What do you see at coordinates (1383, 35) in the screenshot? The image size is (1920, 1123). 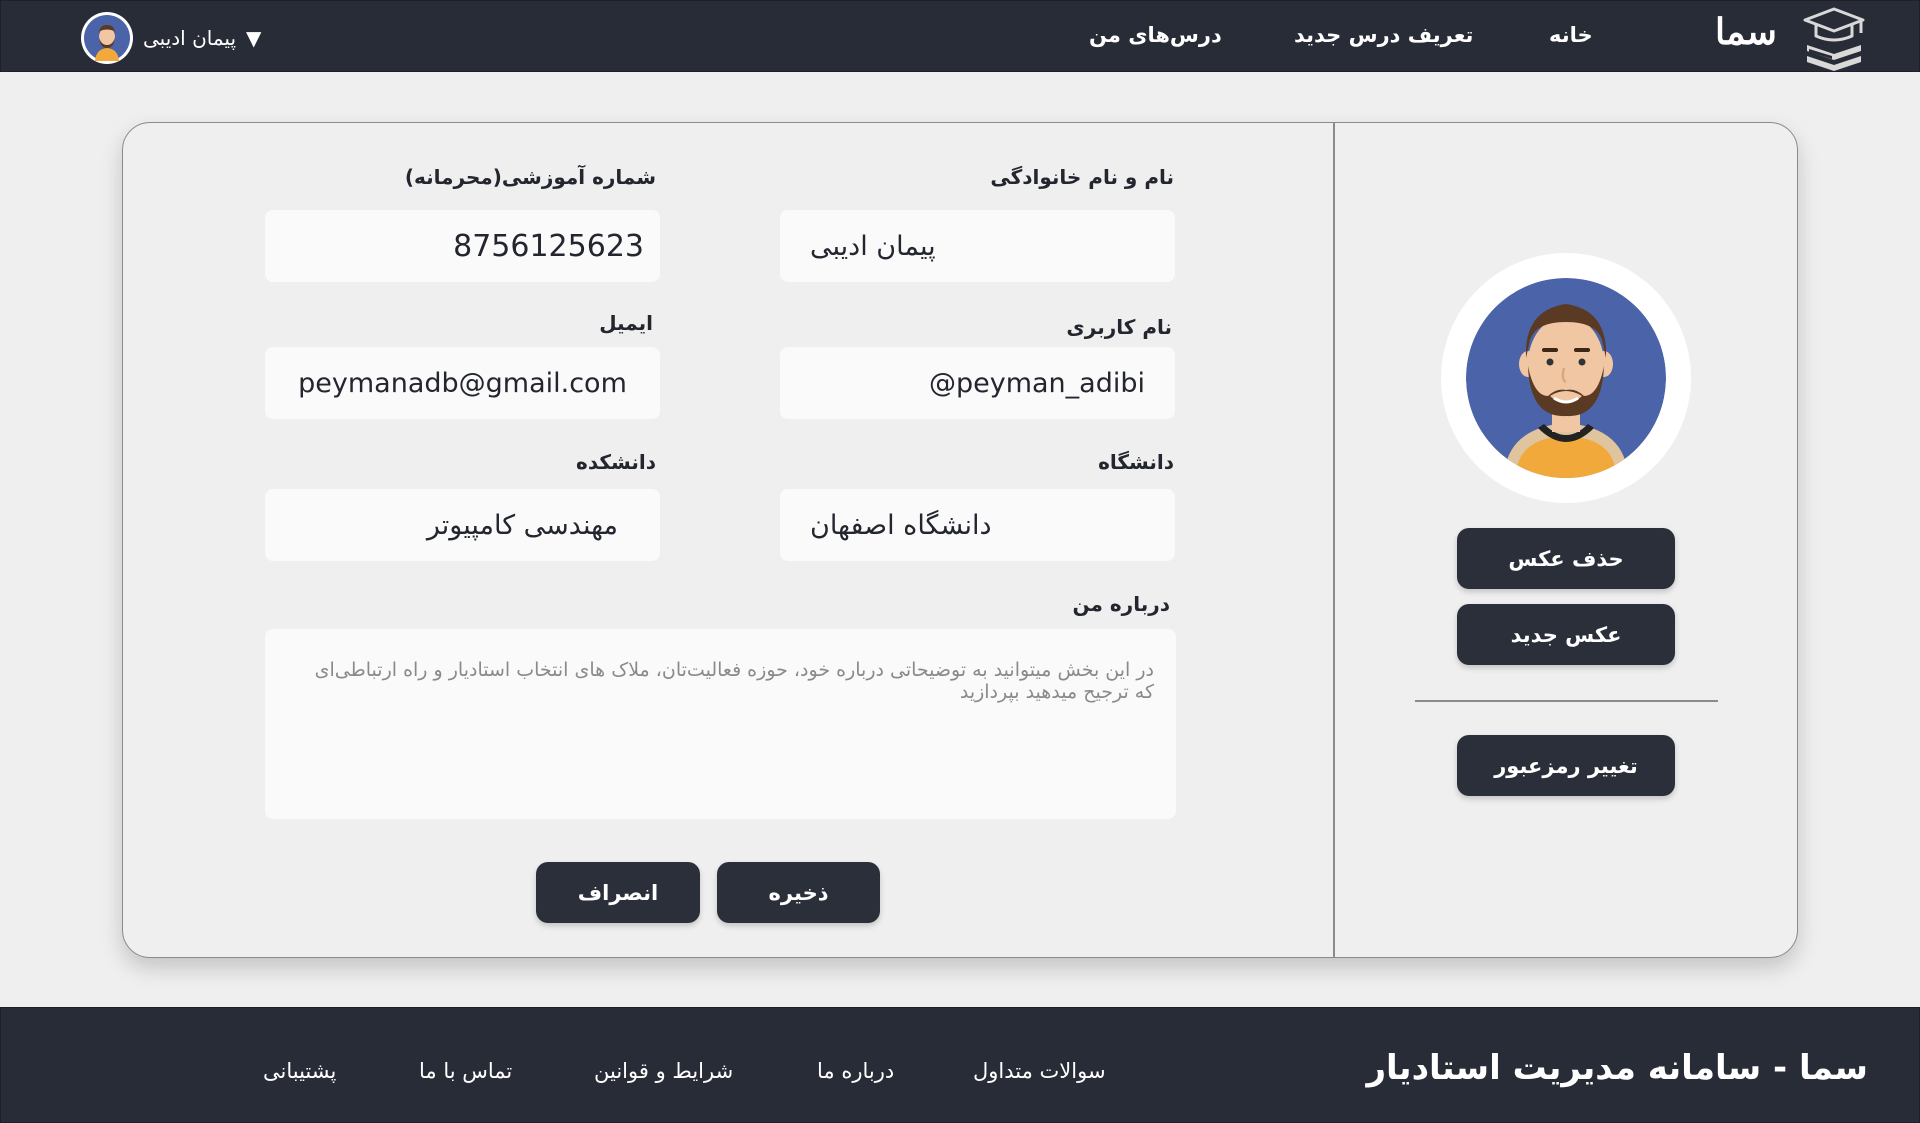 I see `nav-new-course-link: تعریف درس جدید` at bounding box center [1383, 35].